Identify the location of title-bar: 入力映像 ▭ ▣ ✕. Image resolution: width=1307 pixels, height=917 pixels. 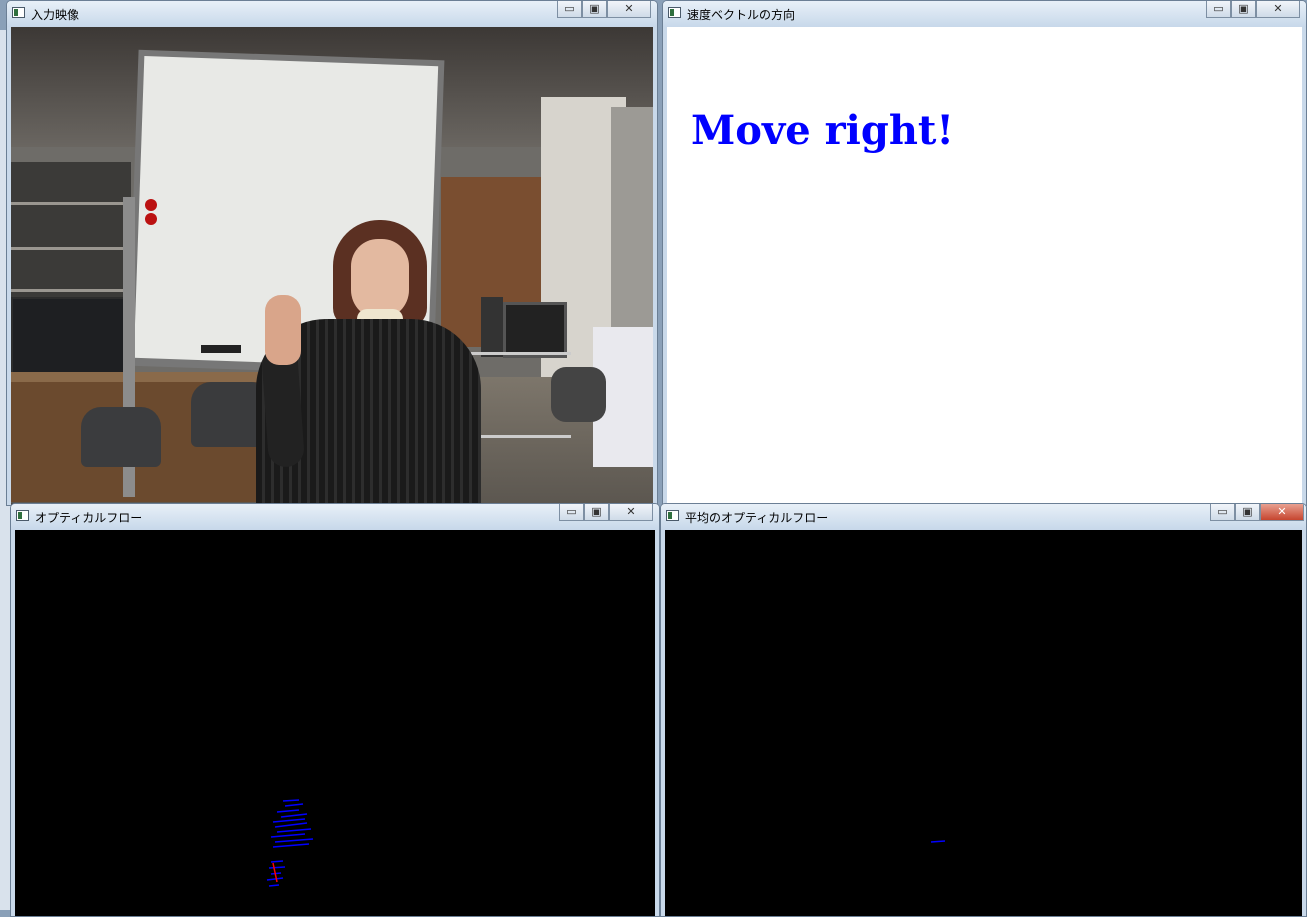
(332, 14).